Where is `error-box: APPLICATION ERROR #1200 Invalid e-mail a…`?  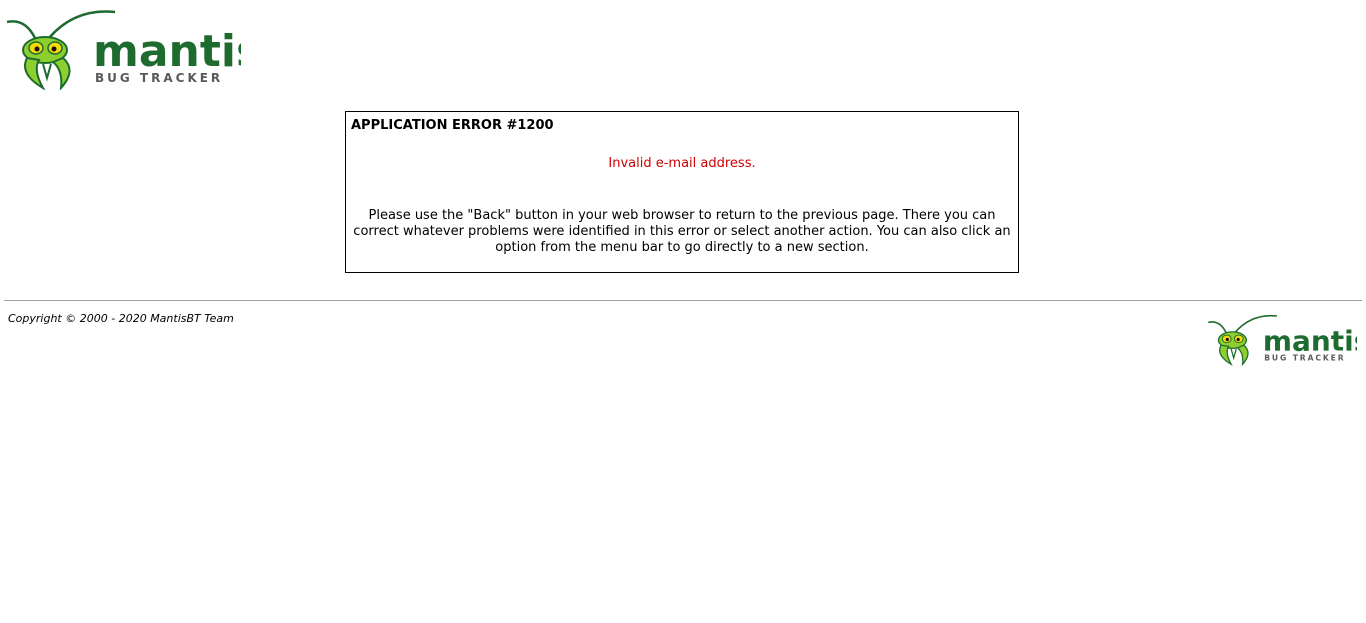
error-box: APPLICATION ERROR #1200 Invalid e-mail a… is located at coordinates (682, 192).